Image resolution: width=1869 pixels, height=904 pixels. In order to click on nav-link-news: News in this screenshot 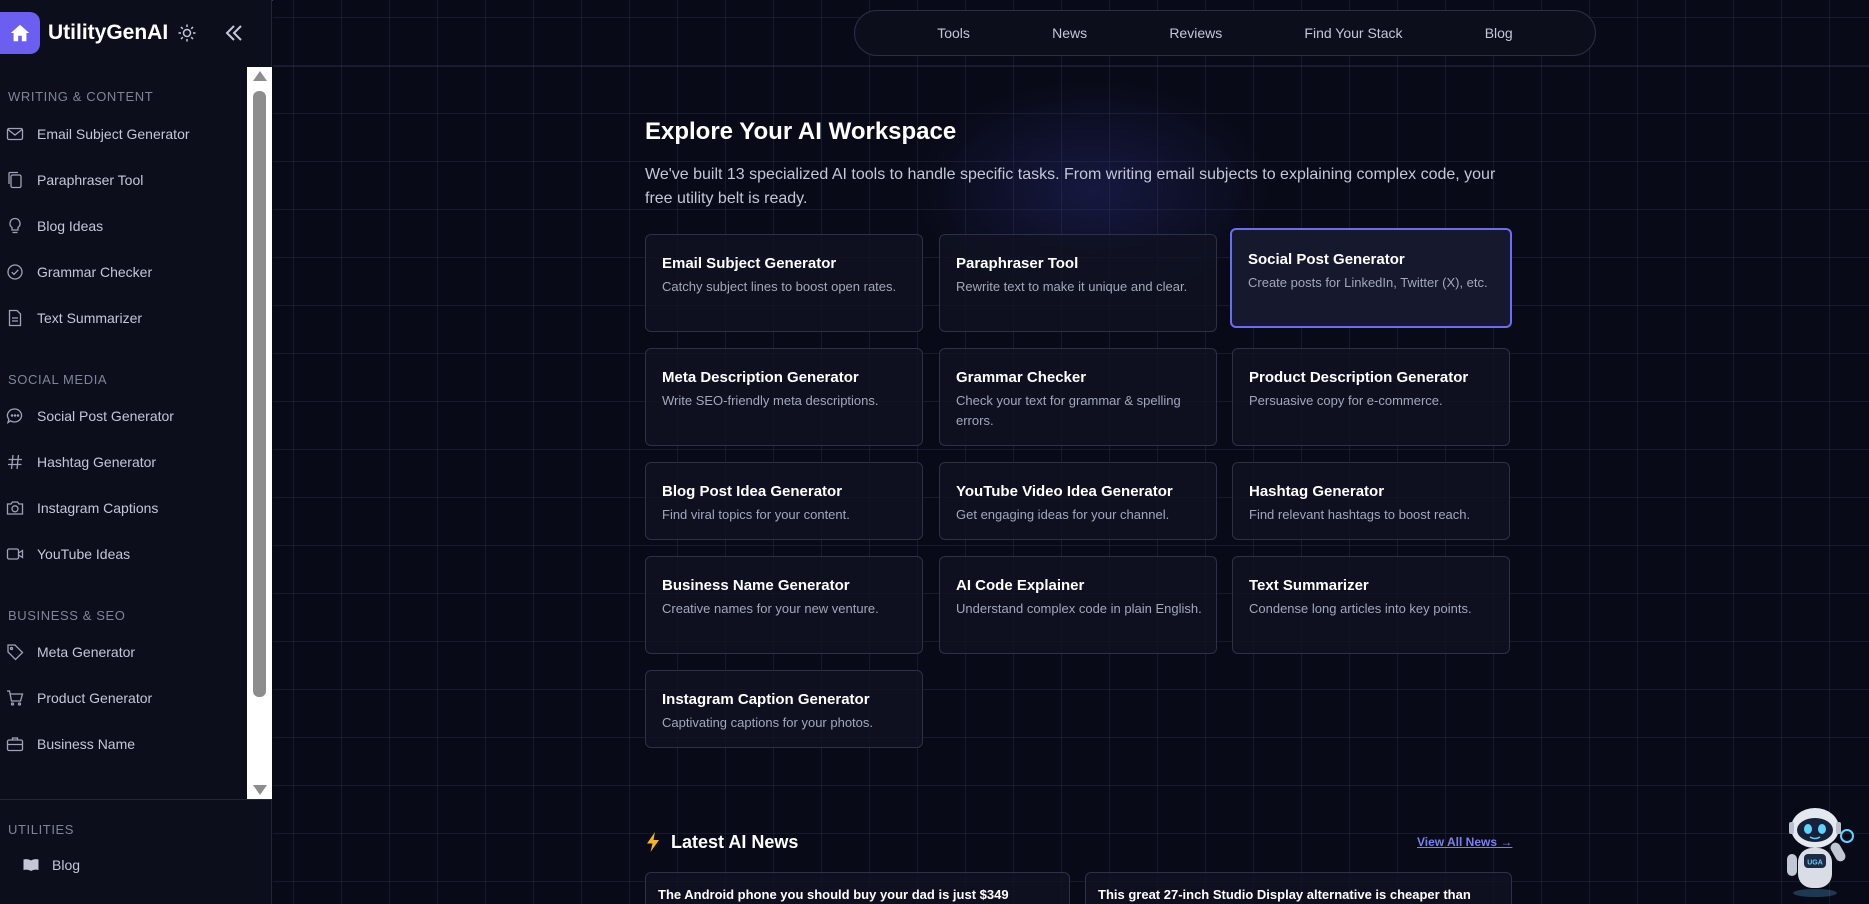, I will do `click(1069, 33)`.